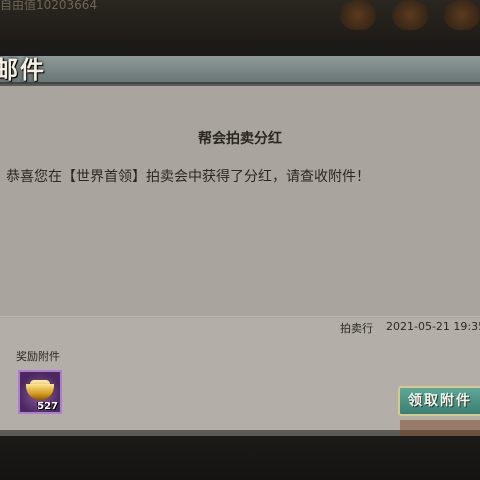 This screenshot has width=480, height=480. I want to click on window-title: 邮件, so click(23, 69).